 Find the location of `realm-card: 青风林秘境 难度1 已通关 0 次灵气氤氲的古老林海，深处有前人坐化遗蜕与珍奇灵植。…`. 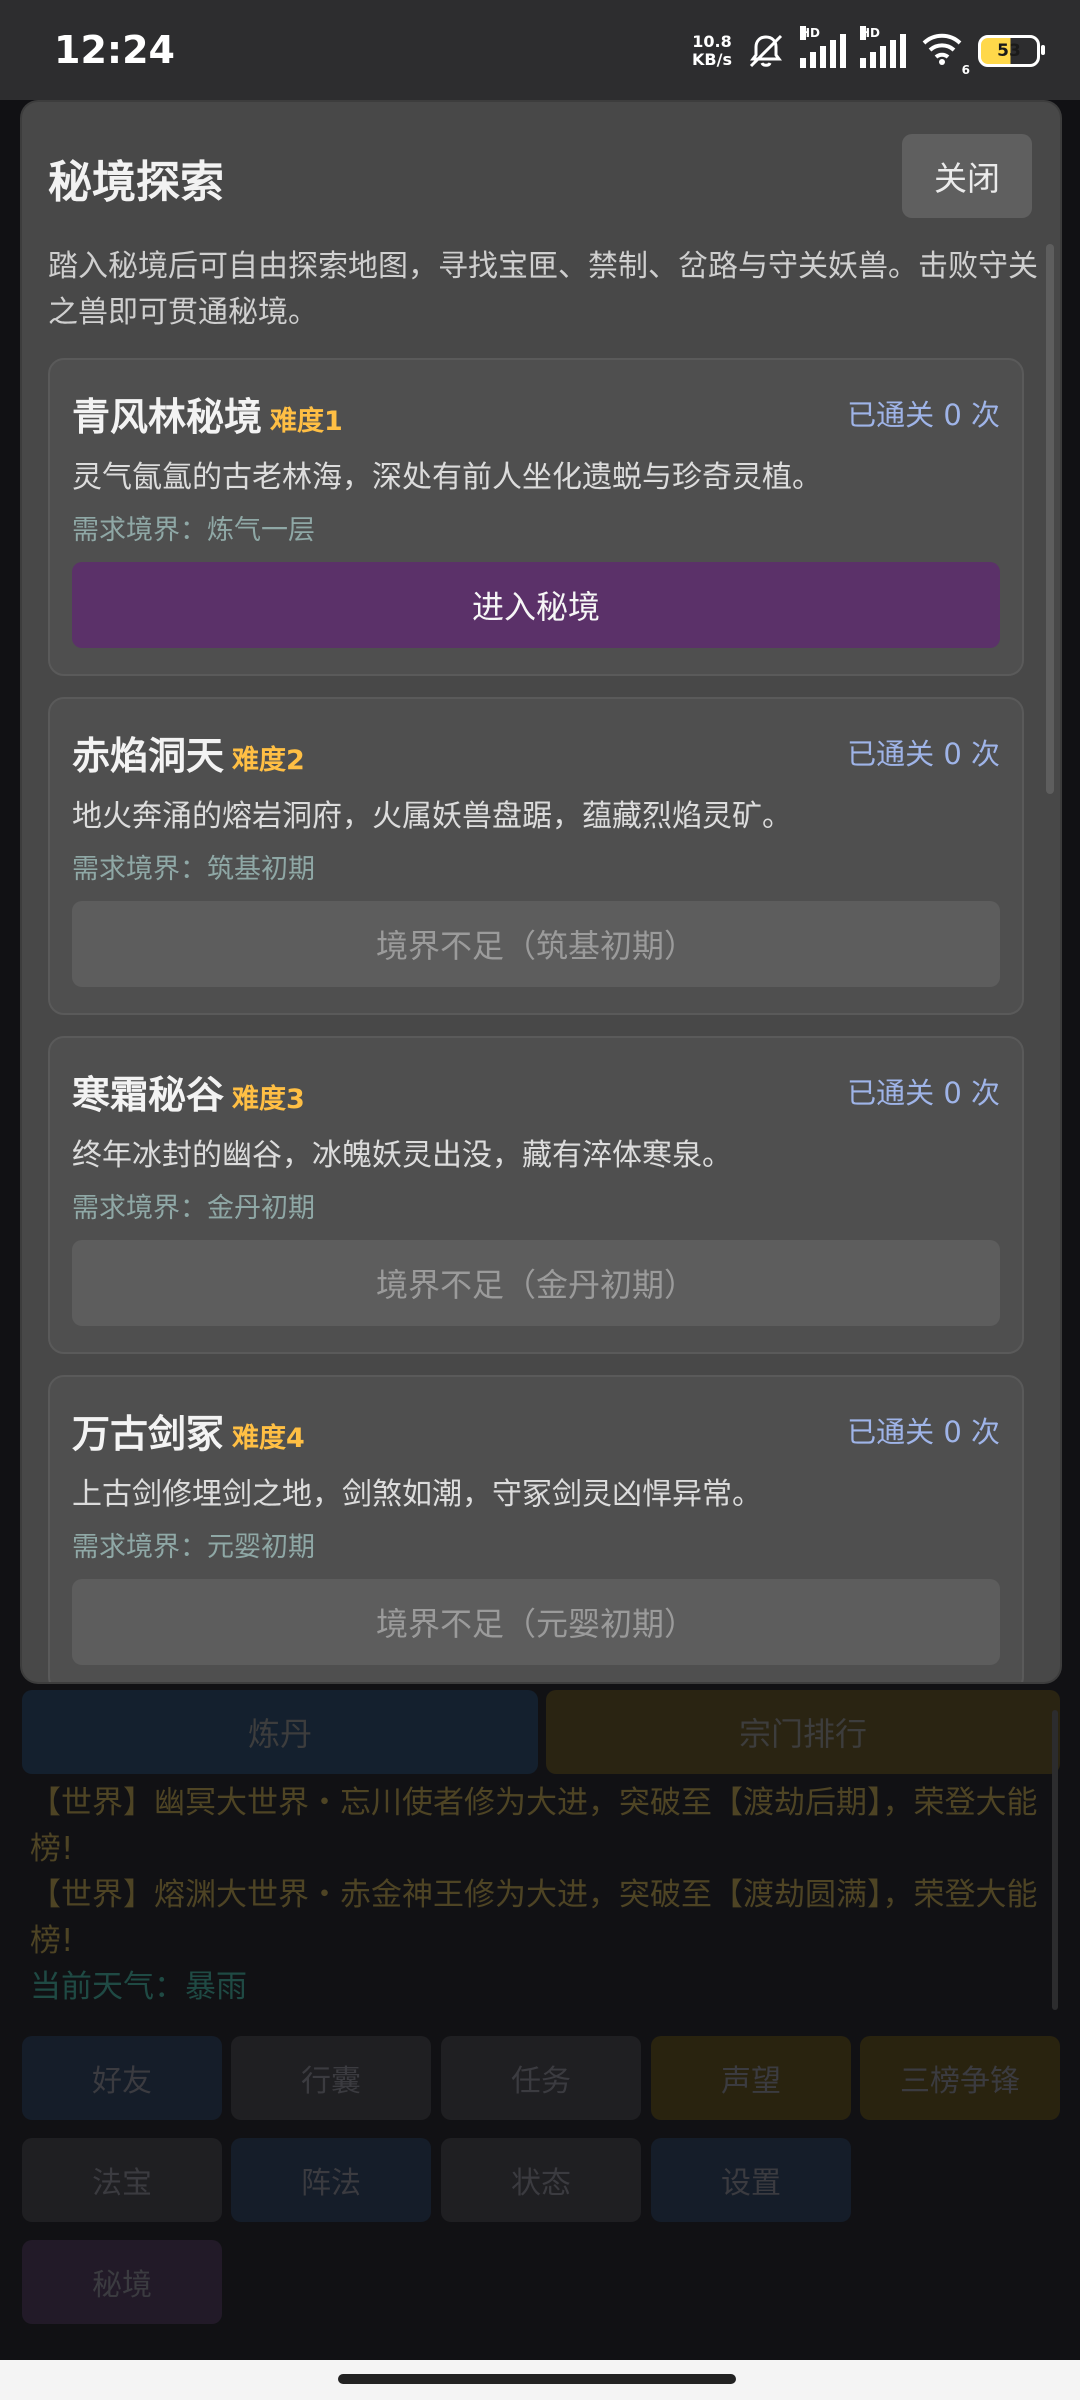

realm-card: 青风林秘境 难度1 已通关 0 次灵气氤氲的古老林海，深处有前人坐化遗蜕与珍奇灵植。… is located at coordinates (536, 517).